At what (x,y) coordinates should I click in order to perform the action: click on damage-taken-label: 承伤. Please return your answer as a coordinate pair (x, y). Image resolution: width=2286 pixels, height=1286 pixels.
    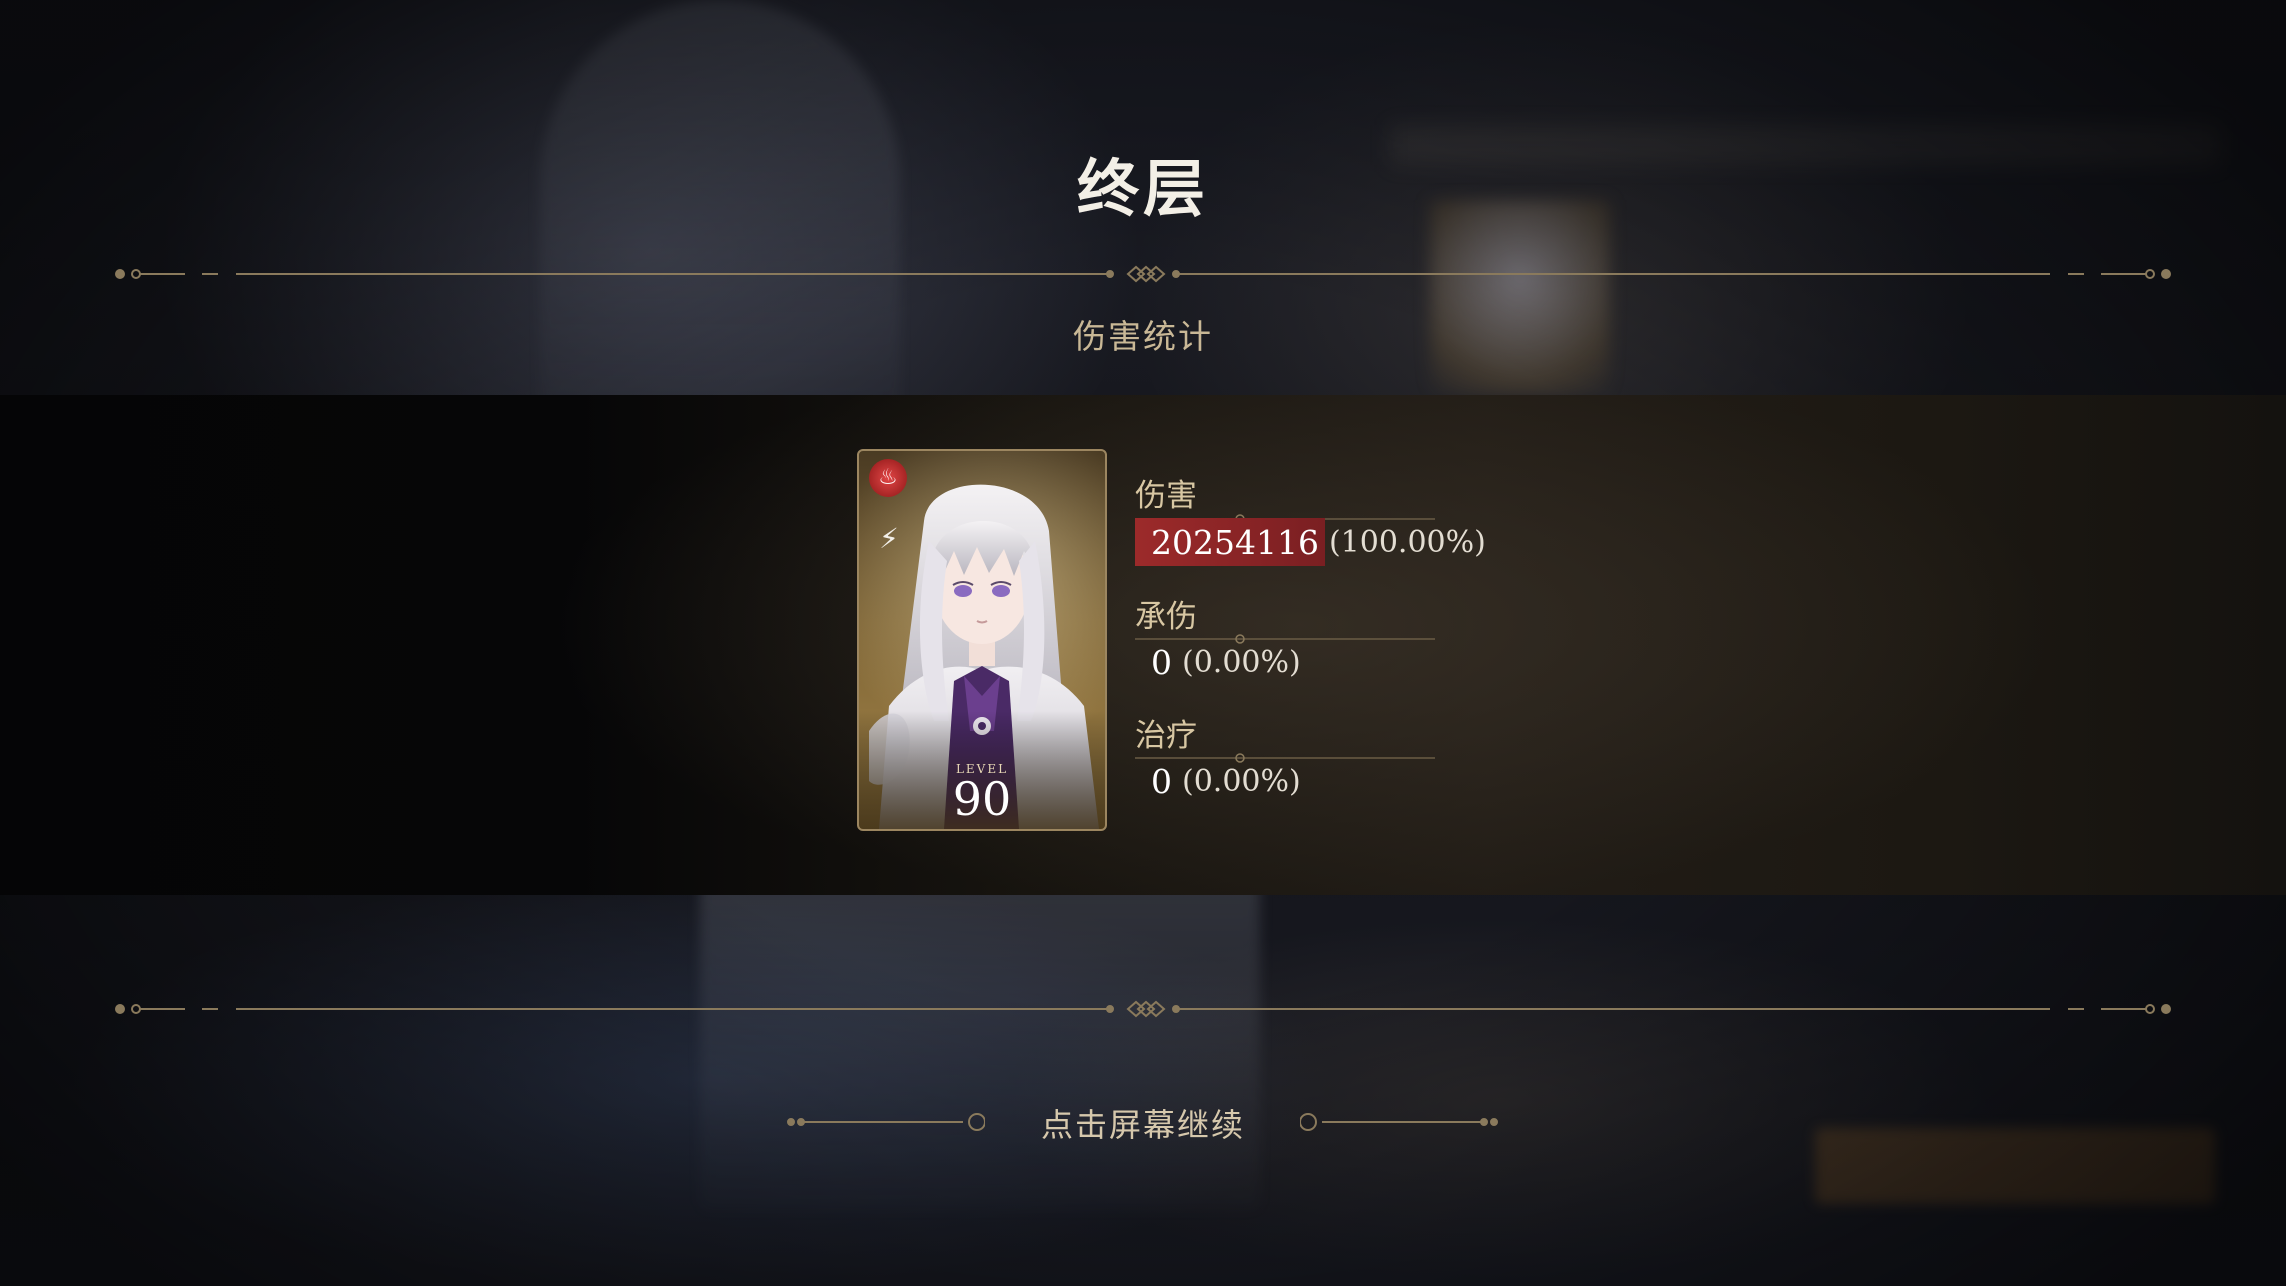
    Looking at the image, I should click on (1166, 617).